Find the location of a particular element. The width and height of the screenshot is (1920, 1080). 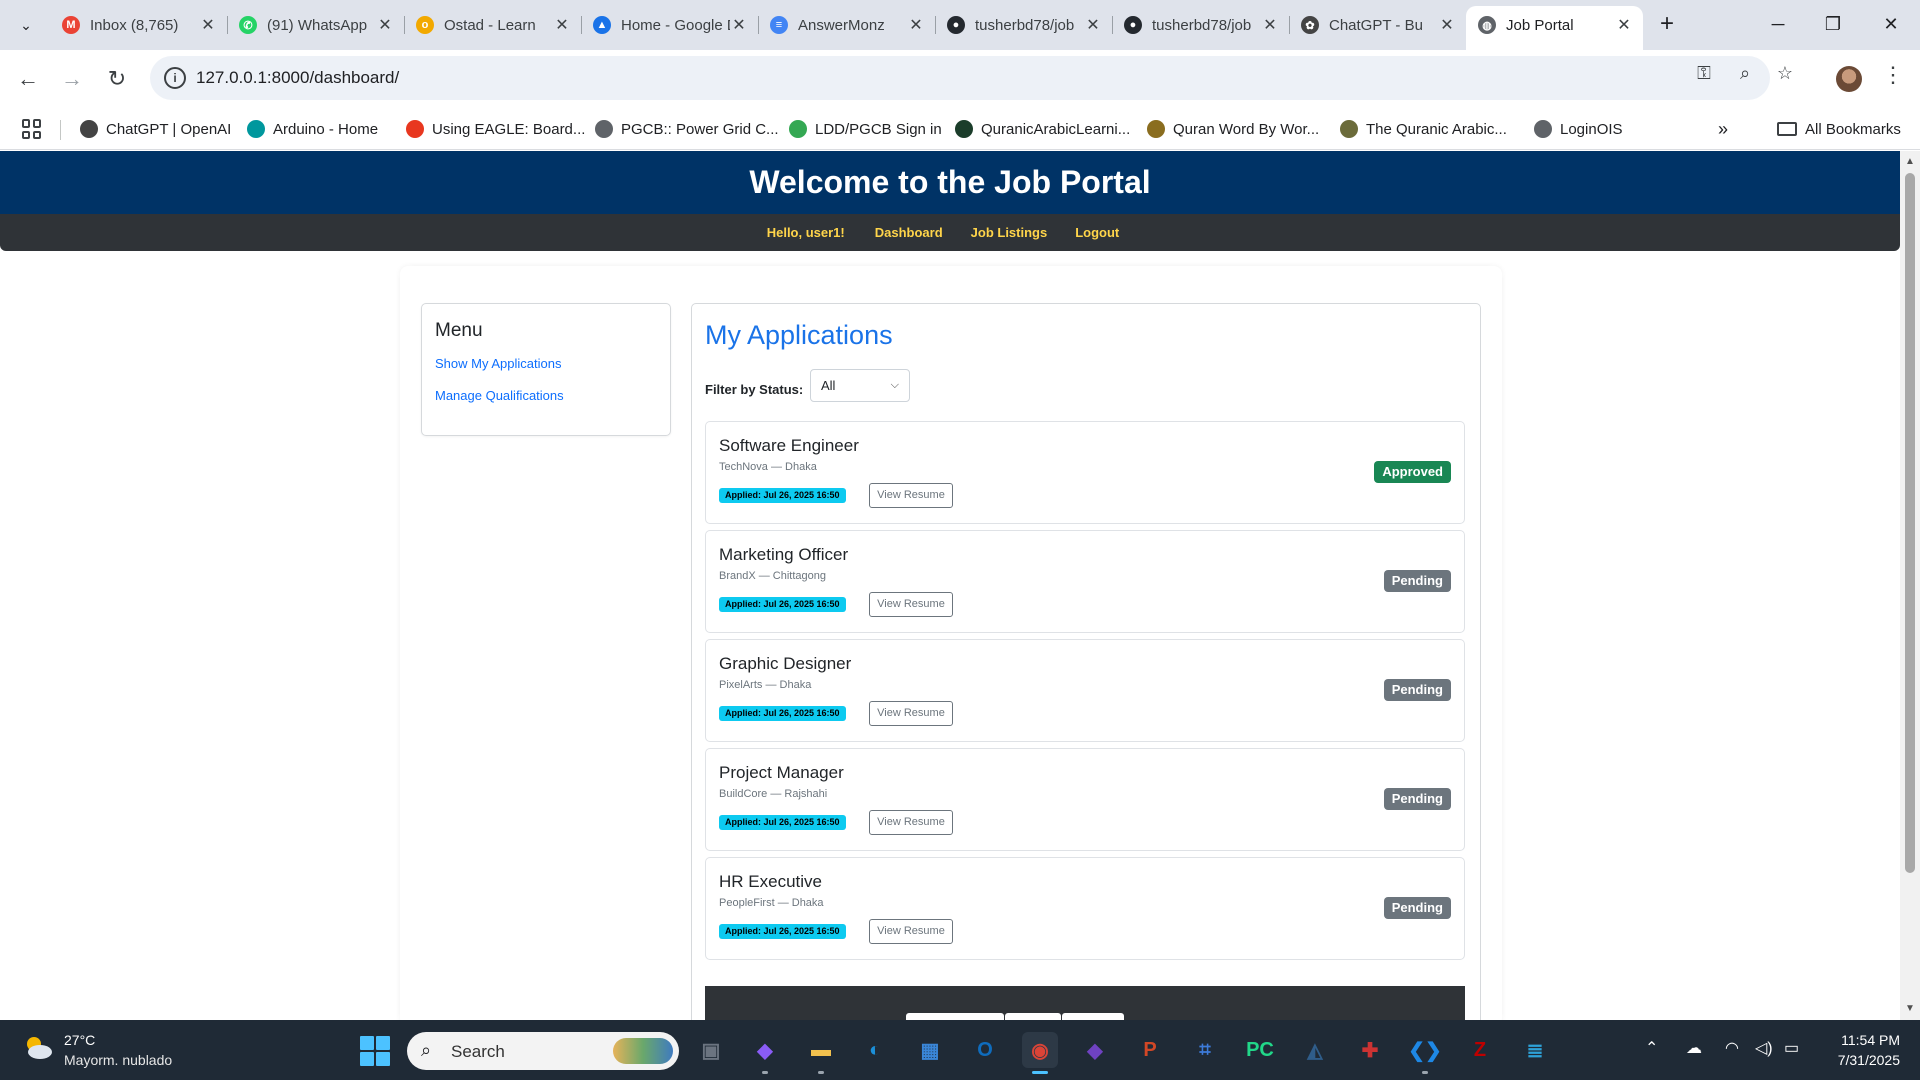

browser-menu-icon: ⋮ is located at coordinates (1893, 75).